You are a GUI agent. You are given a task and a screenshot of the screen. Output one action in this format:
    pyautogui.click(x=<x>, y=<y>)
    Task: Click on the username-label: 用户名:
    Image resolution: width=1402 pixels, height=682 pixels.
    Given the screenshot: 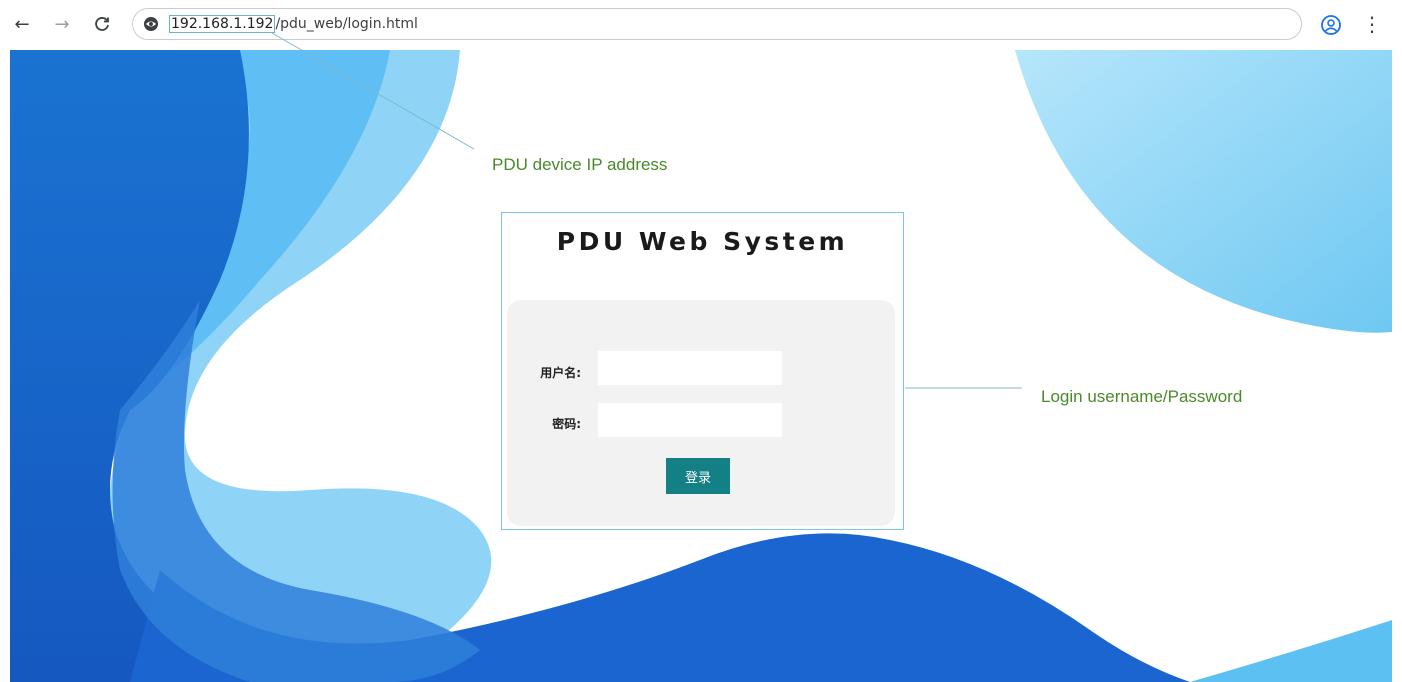 What is the action you would take?
    pyautogui.click(x=560, y=373)
    